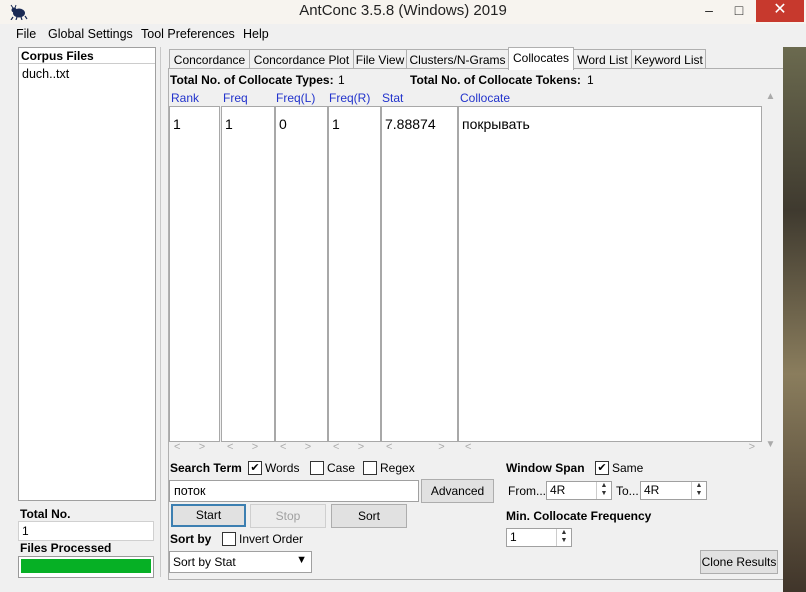 The width and height of the screenshot is (806, 592). I want to click on stat-cell: 7.88874, so click(410, 124).